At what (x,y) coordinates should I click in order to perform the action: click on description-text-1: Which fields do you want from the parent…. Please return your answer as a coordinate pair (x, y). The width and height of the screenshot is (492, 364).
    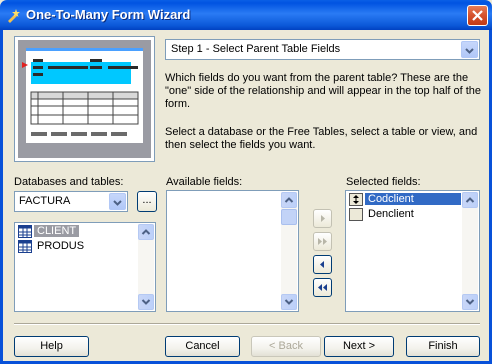
    Looking at the image, I should click on (323, 91).